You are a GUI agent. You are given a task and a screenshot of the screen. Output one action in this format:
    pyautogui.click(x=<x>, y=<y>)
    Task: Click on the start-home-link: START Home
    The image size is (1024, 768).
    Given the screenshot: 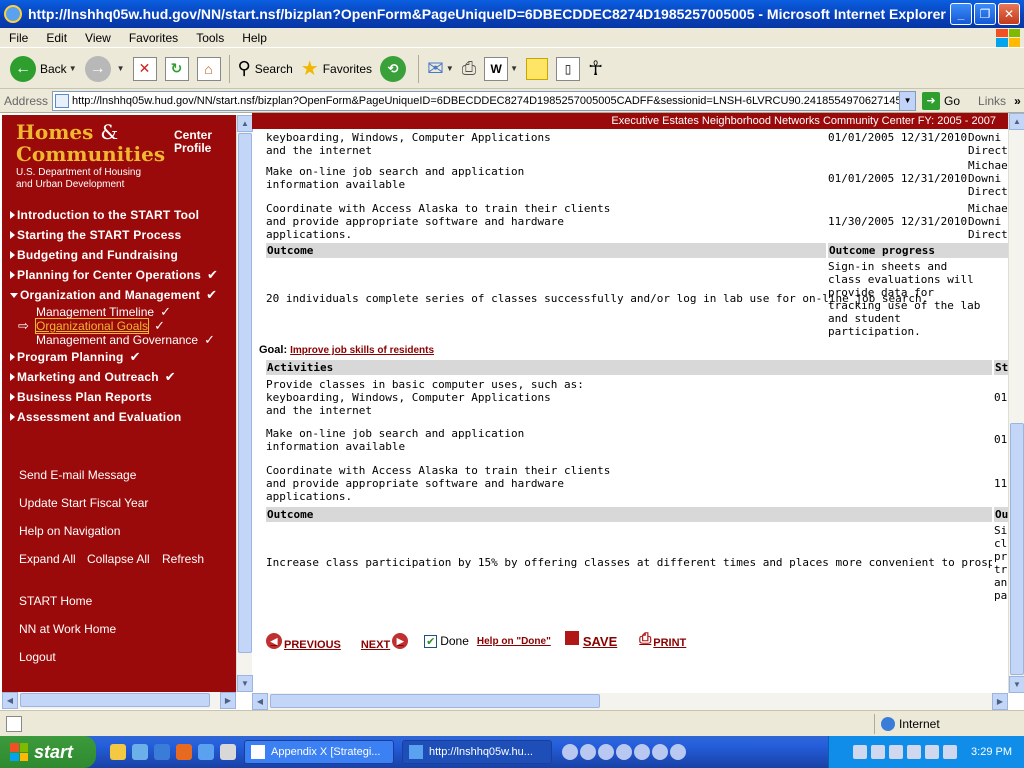 What is the action you would take?
    pyautogui.click(x=55, y=601)
    